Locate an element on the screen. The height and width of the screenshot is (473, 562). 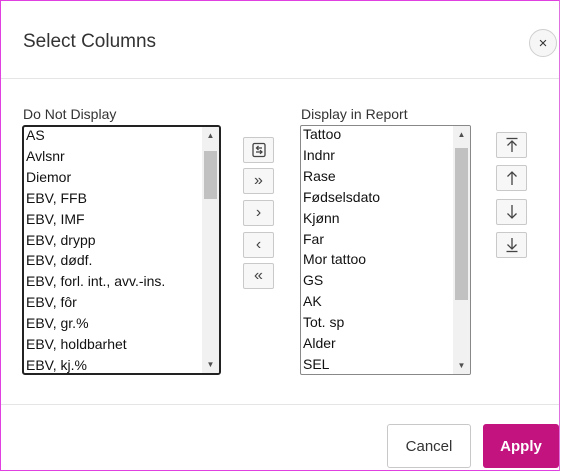
list-option: Mor tattoo is located at coordinates (377, 259).